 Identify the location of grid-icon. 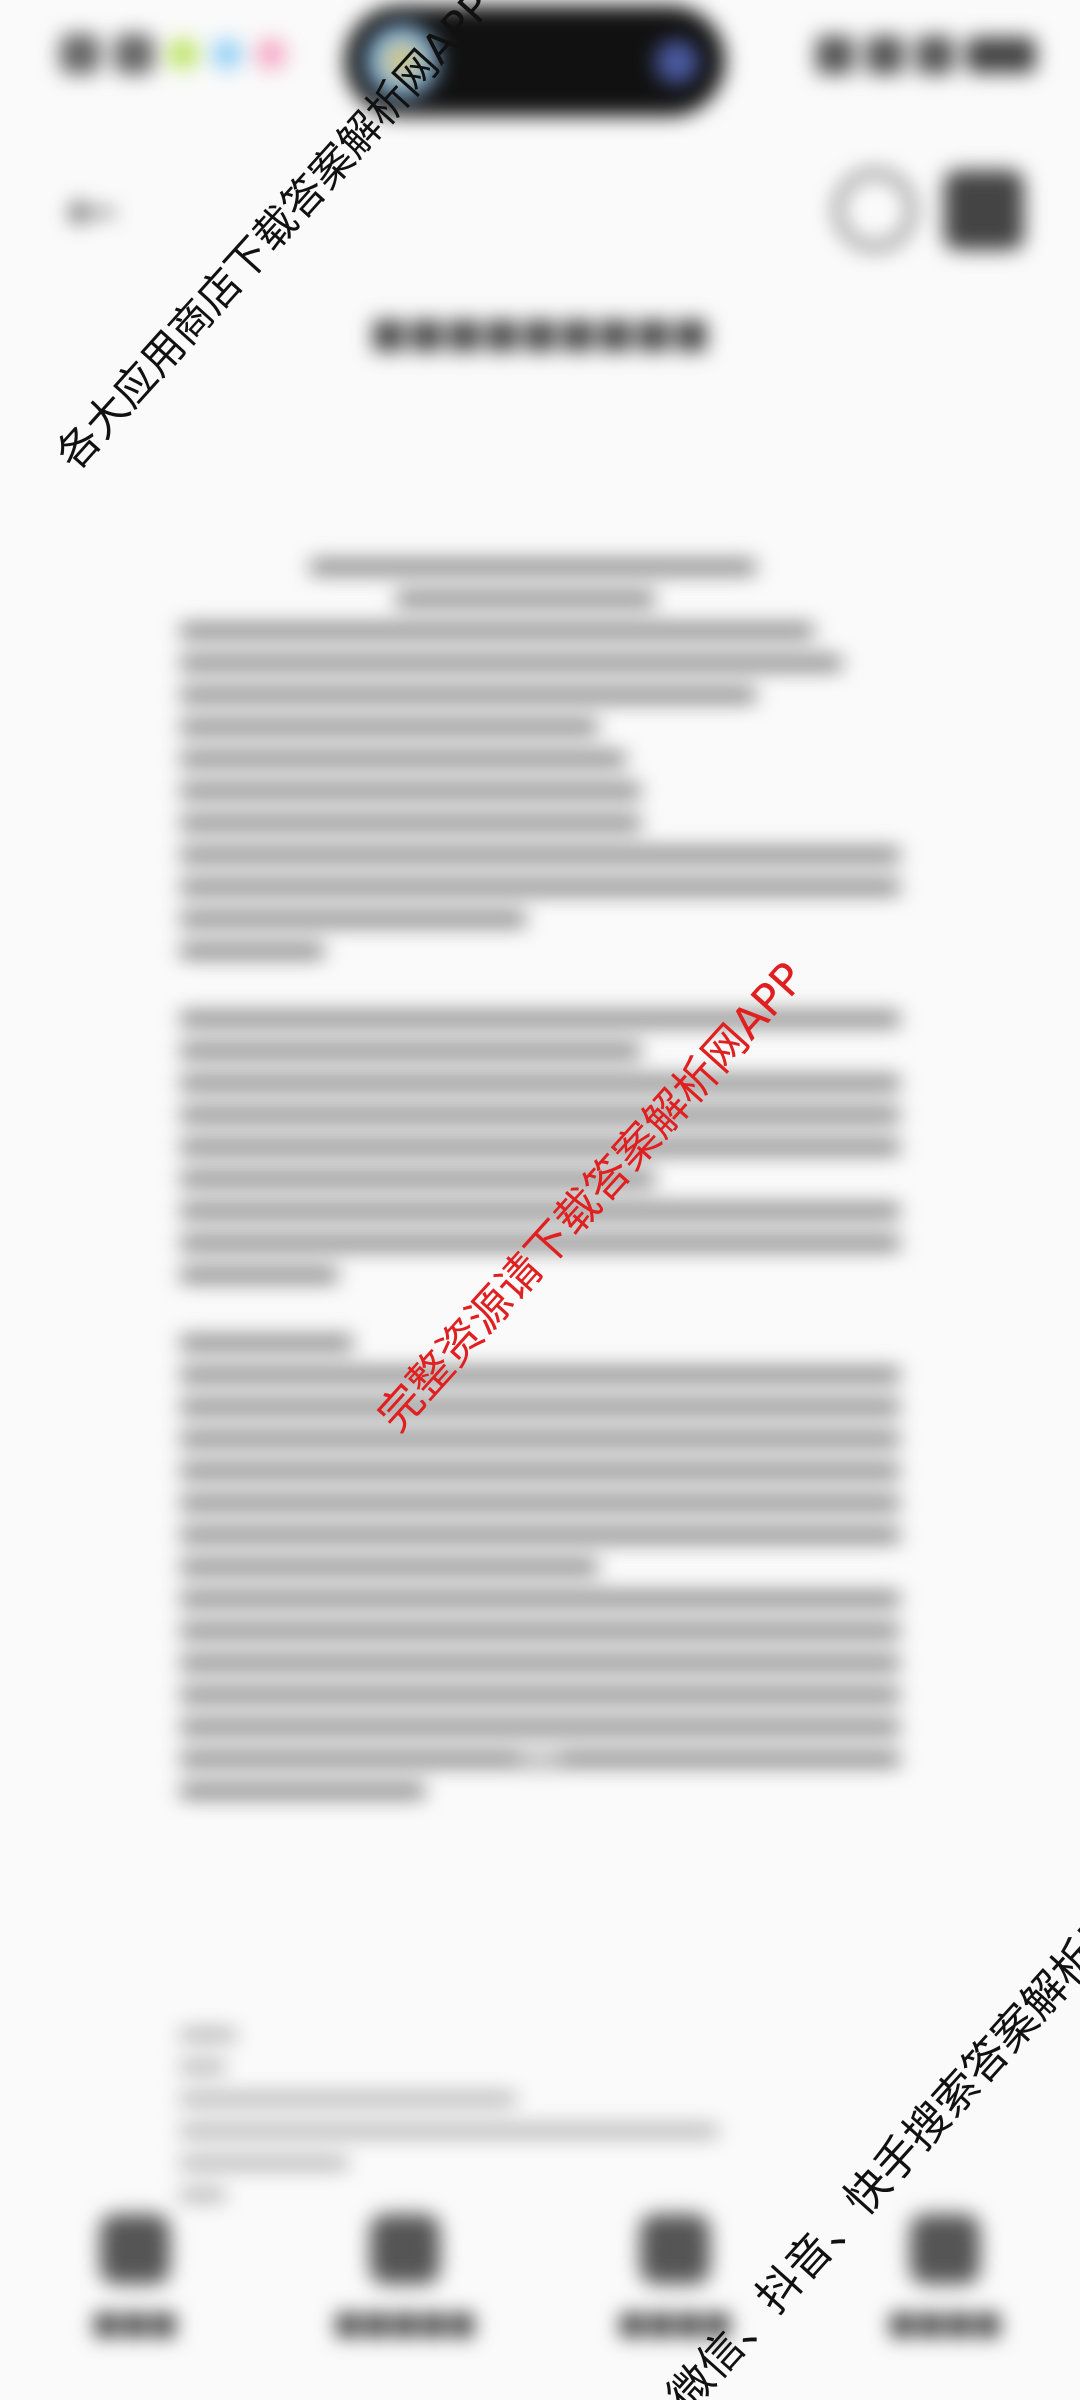
(984, 210).